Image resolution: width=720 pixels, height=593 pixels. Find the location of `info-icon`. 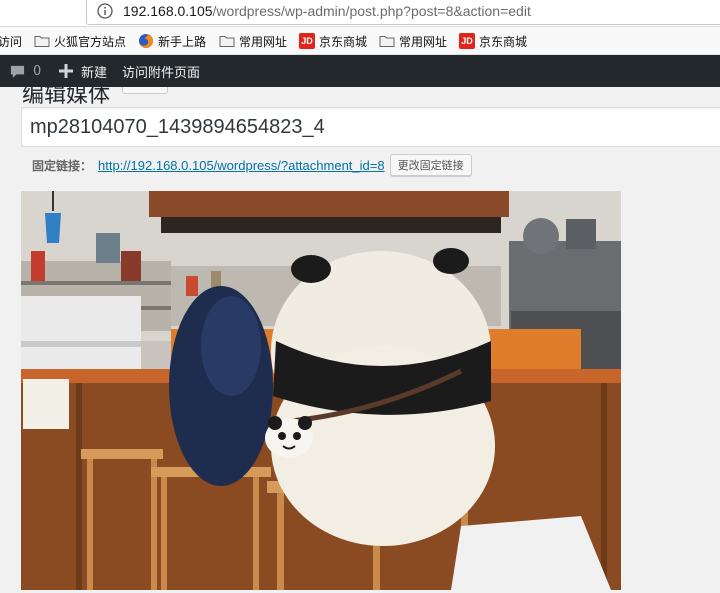

info-icon is located at coordinates (105, 11).